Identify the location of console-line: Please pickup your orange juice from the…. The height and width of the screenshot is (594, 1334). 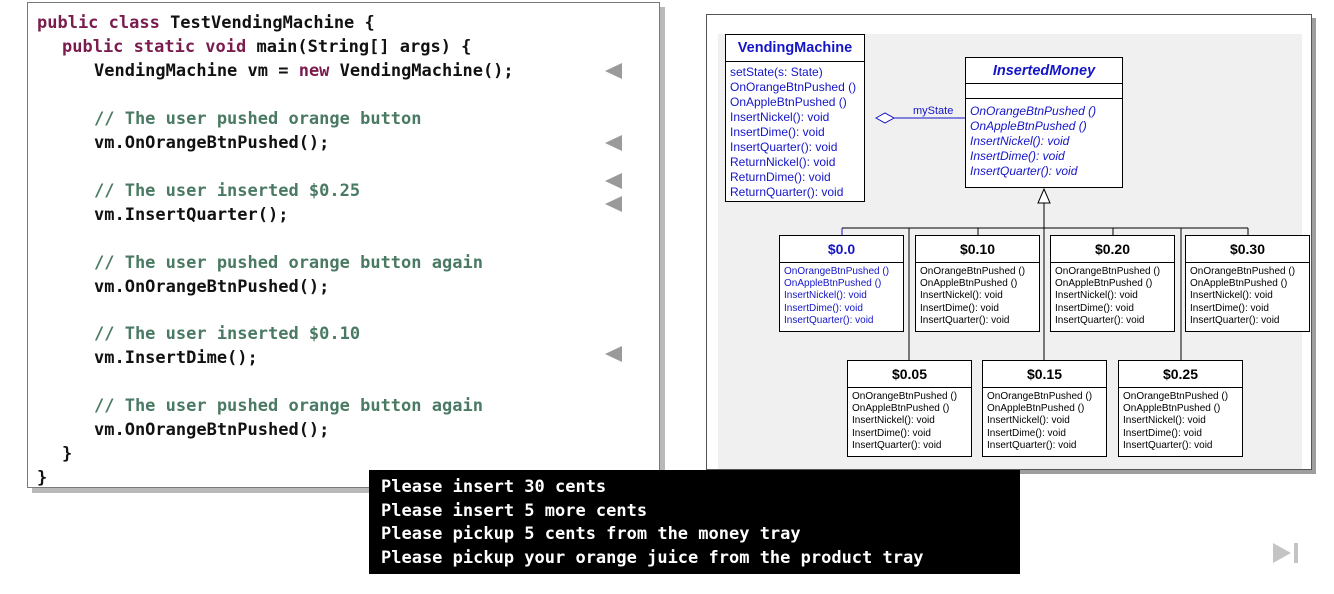
(652, 557).